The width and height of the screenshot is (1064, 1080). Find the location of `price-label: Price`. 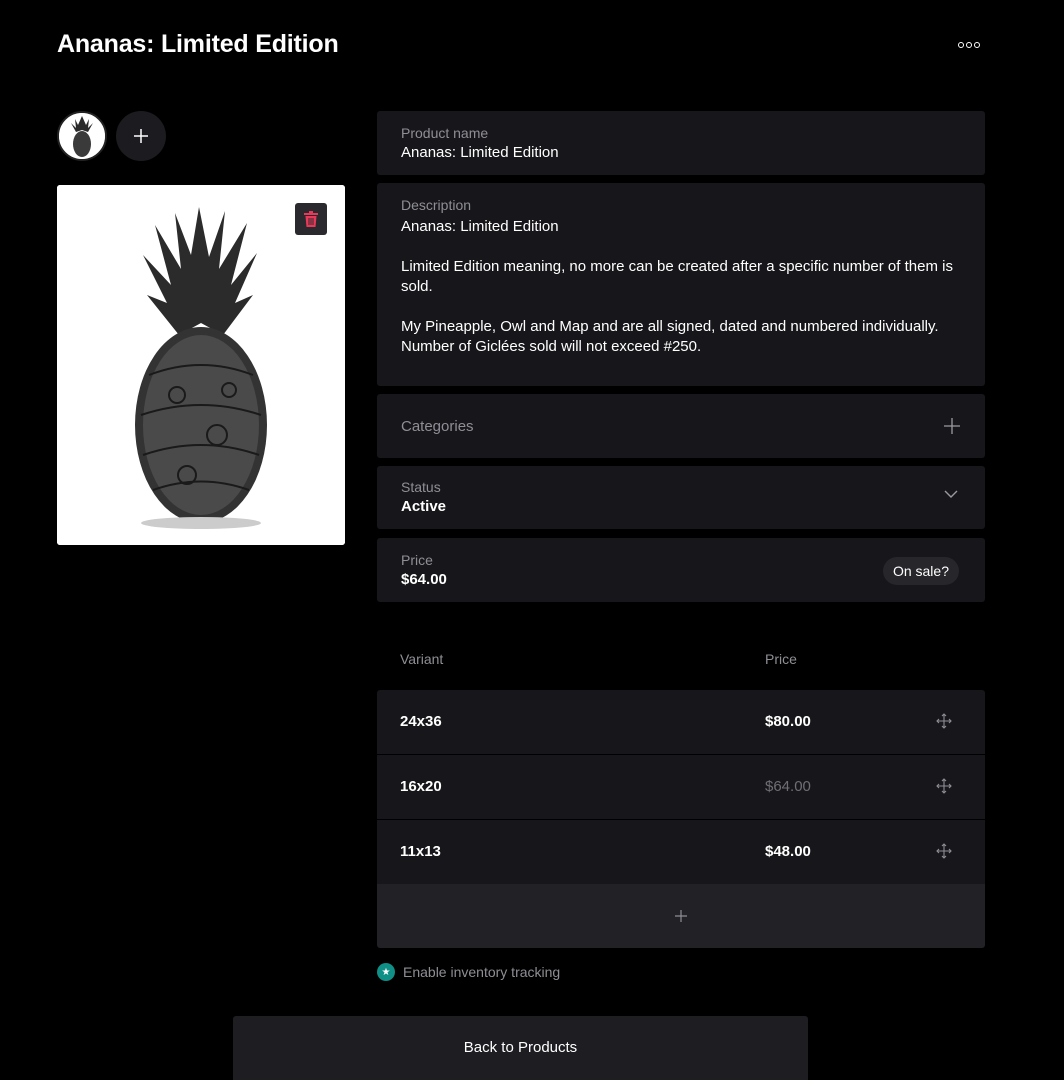

price-label: Price is located at coordinates (417, 560).